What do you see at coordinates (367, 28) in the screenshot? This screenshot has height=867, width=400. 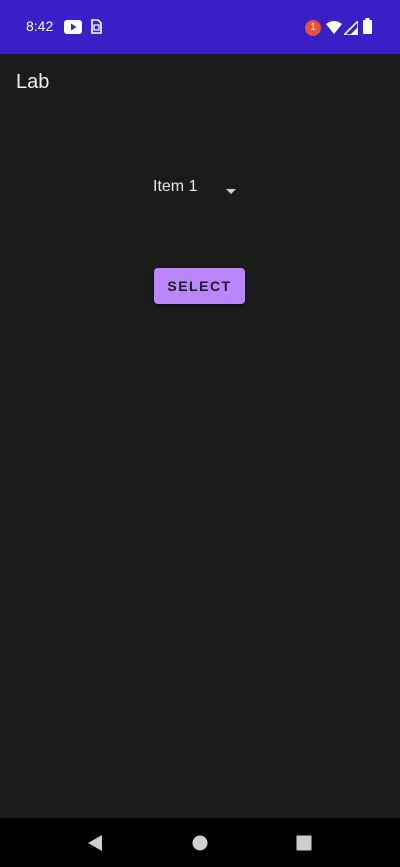 I see `battery-icon` at bounding box center [367, 28].